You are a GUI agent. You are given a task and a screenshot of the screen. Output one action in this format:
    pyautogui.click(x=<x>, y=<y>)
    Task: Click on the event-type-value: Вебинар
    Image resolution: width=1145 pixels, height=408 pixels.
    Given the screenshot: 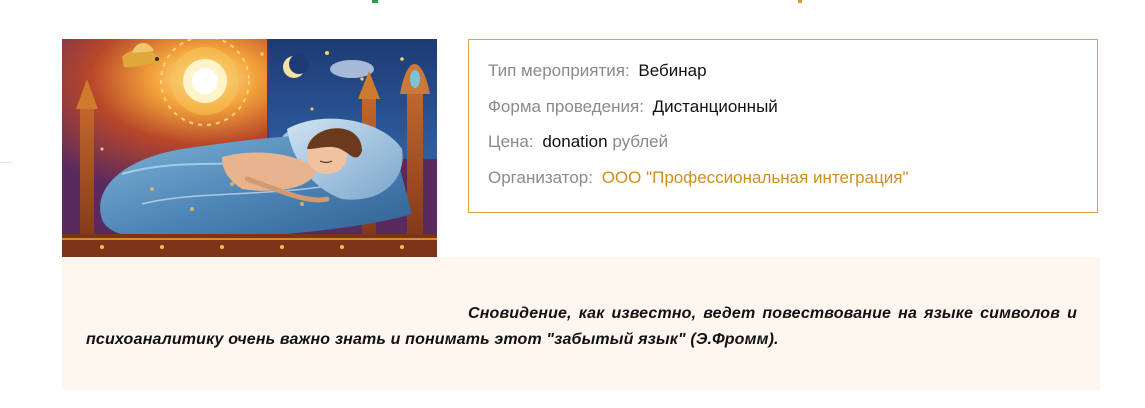 What is the action you would take?
    pyautogui.click(x=672, y=70)
    